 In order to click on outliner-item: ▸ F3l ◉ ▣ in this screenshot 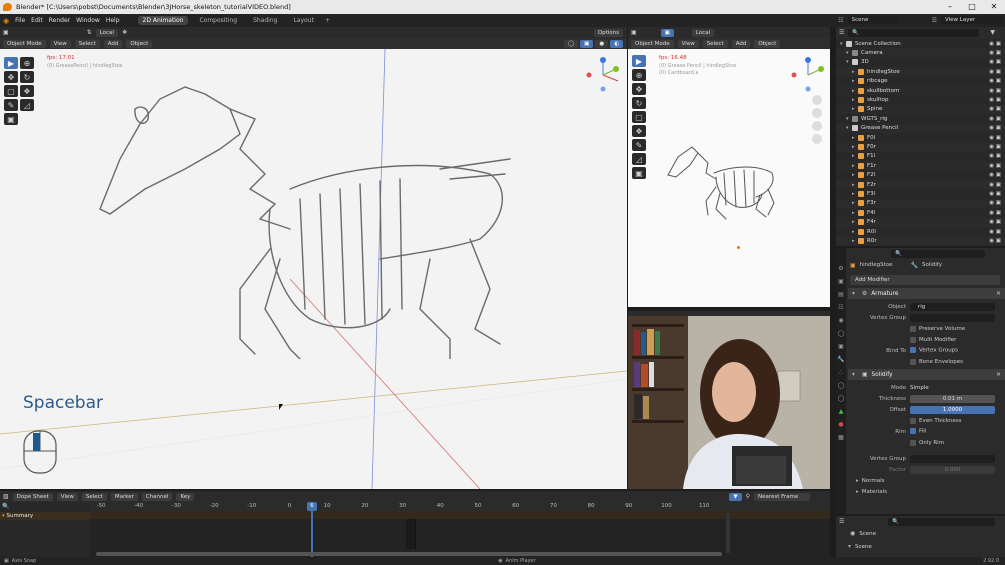, I will do `click(920, 194)`.